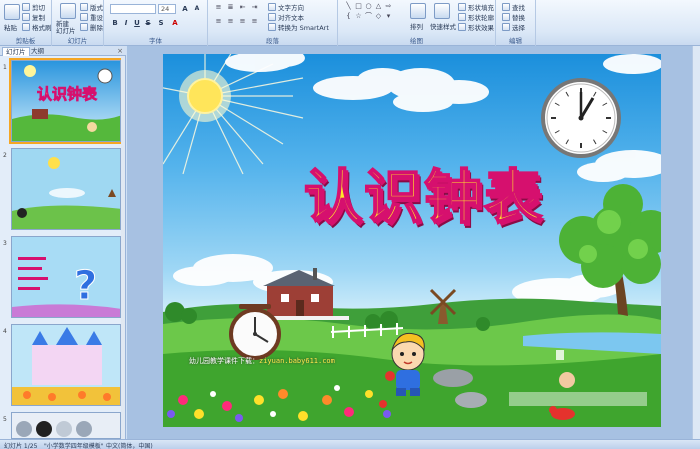 The height and width of the screenshot is (449, 700). What do you see at coordinates (120, 51) in the screenshot?
I see `close-panel-icon: ×` at bounding box center [120, 51].